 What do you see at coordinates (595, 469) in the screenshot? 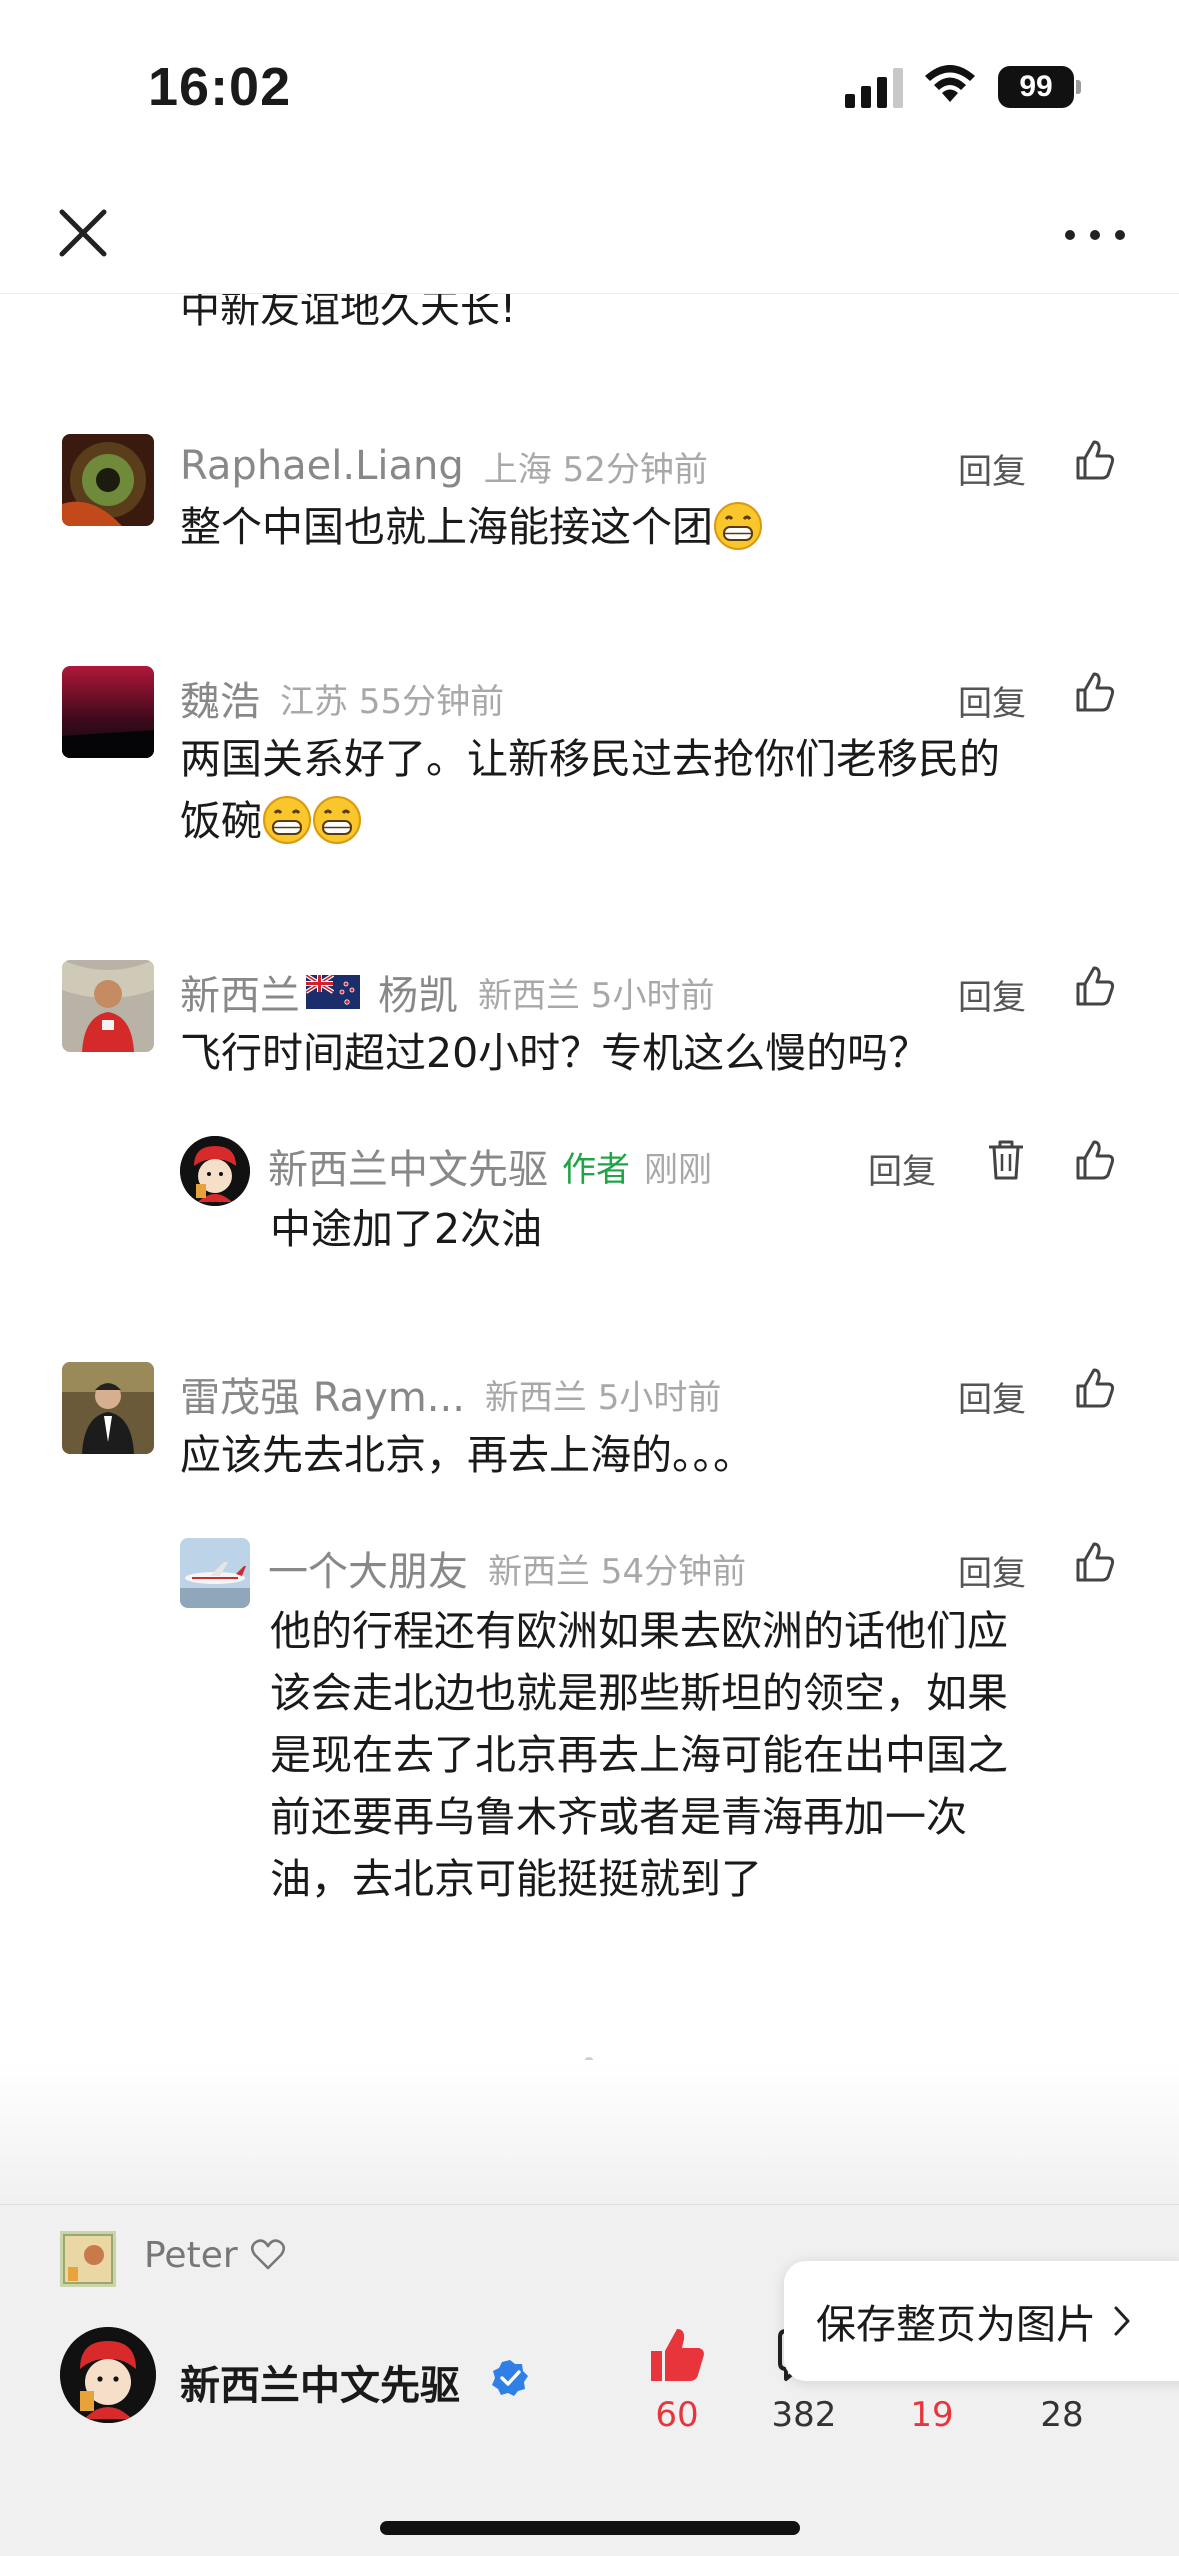
I see `comment-meta: 上海 52分钟前` at bounding box center [595, 469].